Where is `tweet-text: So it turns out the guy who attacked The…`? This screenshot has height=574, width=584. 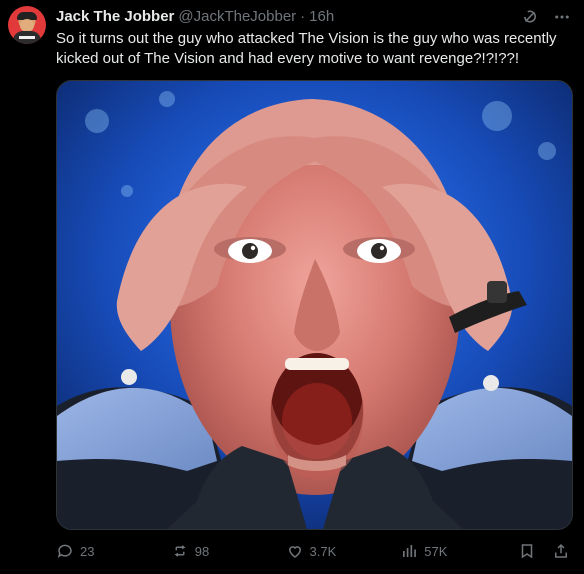 tweet-text: So it turns out the guy who attacked The… is located at coordinates (306, 48).